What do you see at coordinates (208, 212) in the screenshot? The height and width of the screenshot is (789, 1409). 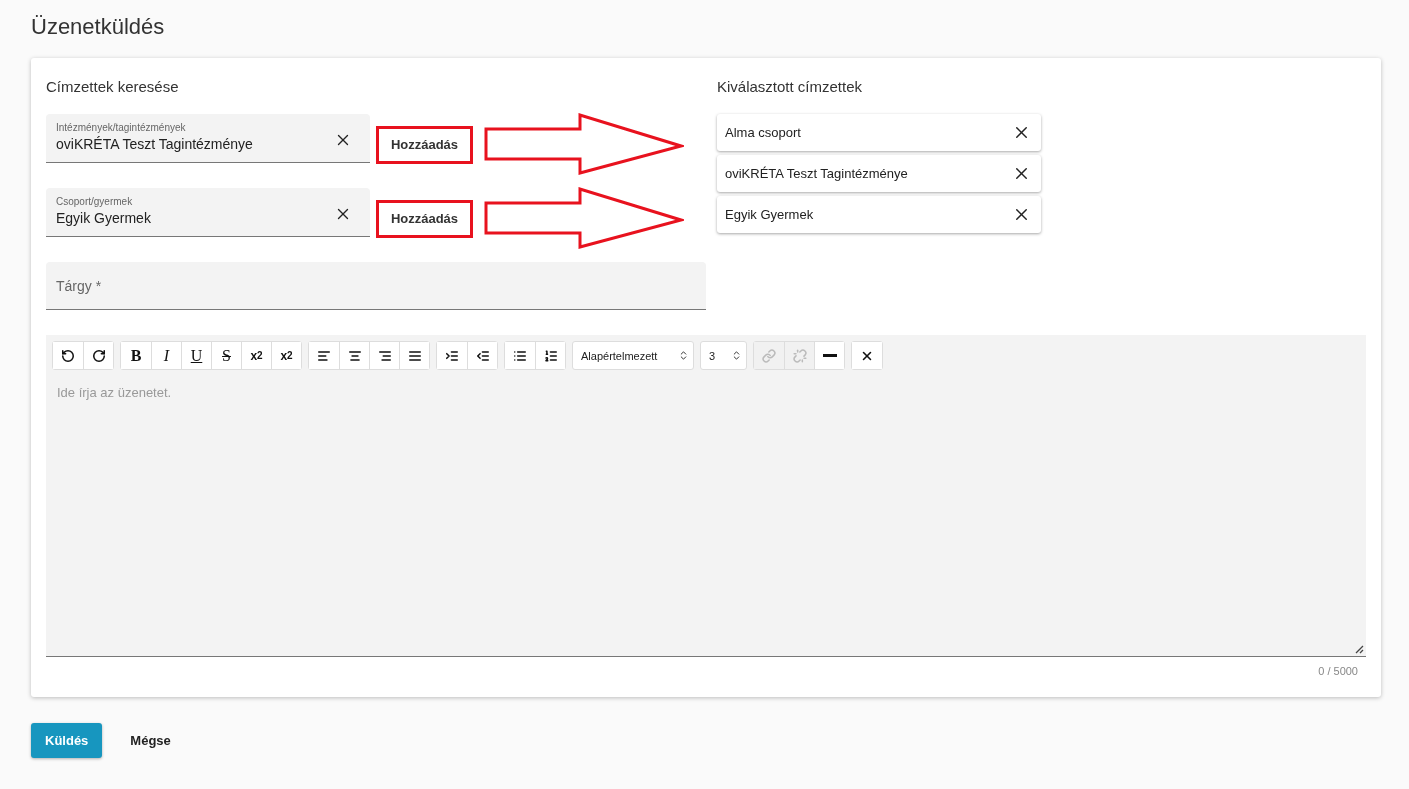 I see `autocomplete-field: Csoport/gyermek Egyik Gyermek` at bounding box center [208, 212].